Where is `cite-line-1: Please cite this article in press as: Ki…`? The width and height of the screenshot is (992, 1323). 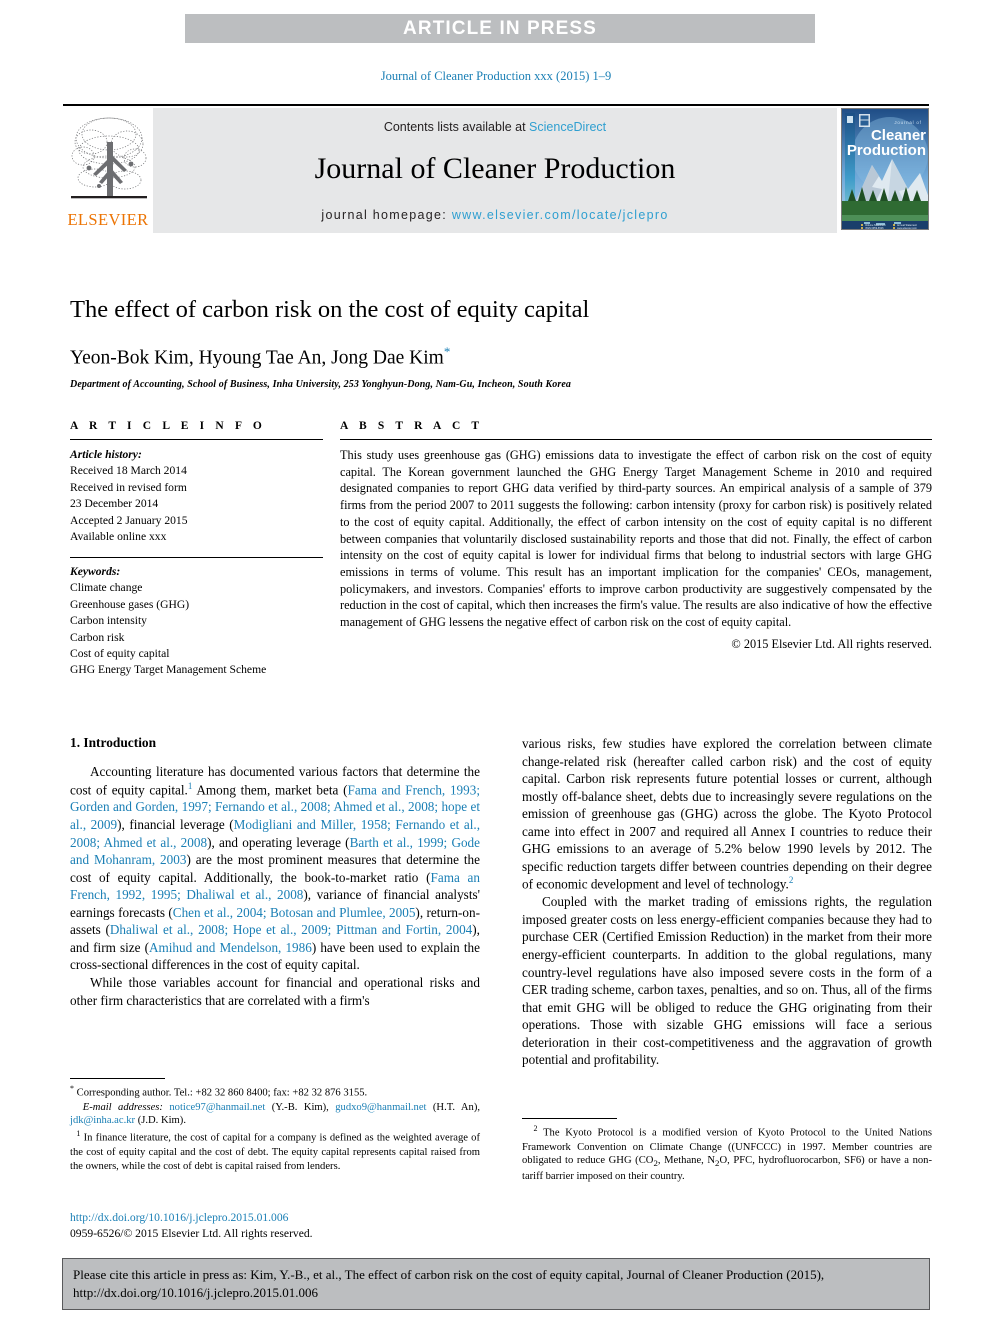
cite-line-1: Please cite this article in press as: Ki… is located at coordinates (449, 1274).